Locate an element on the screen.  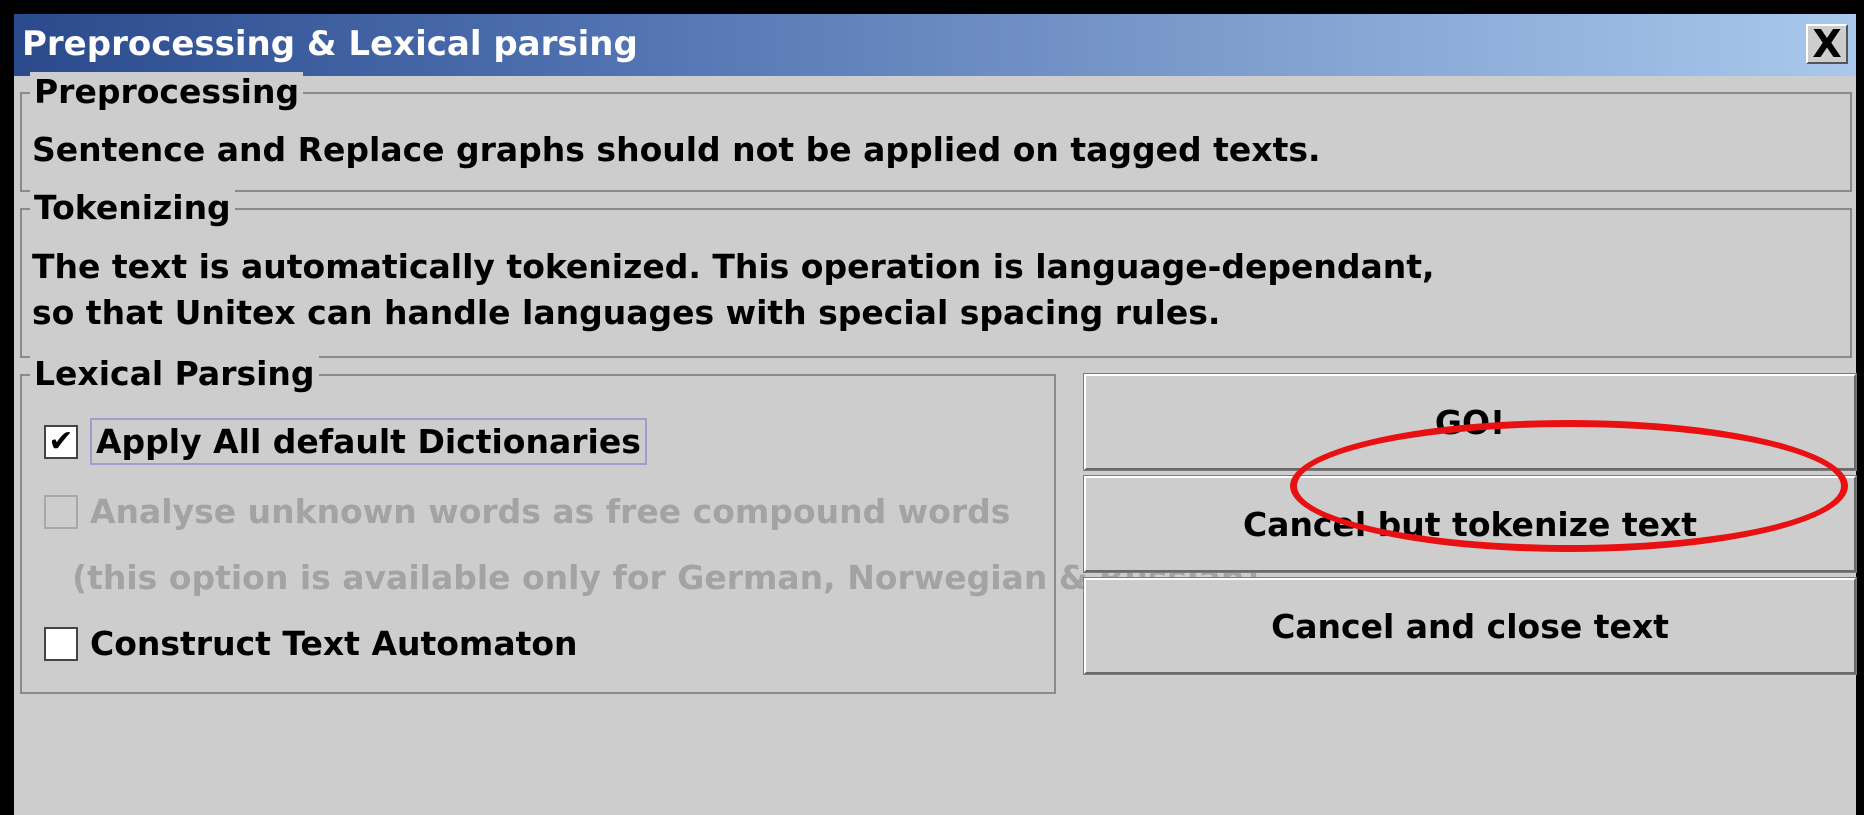
apply-dictionaries-option: ✔ Apply All default Dictionaries is located at coordinates (345, 441).